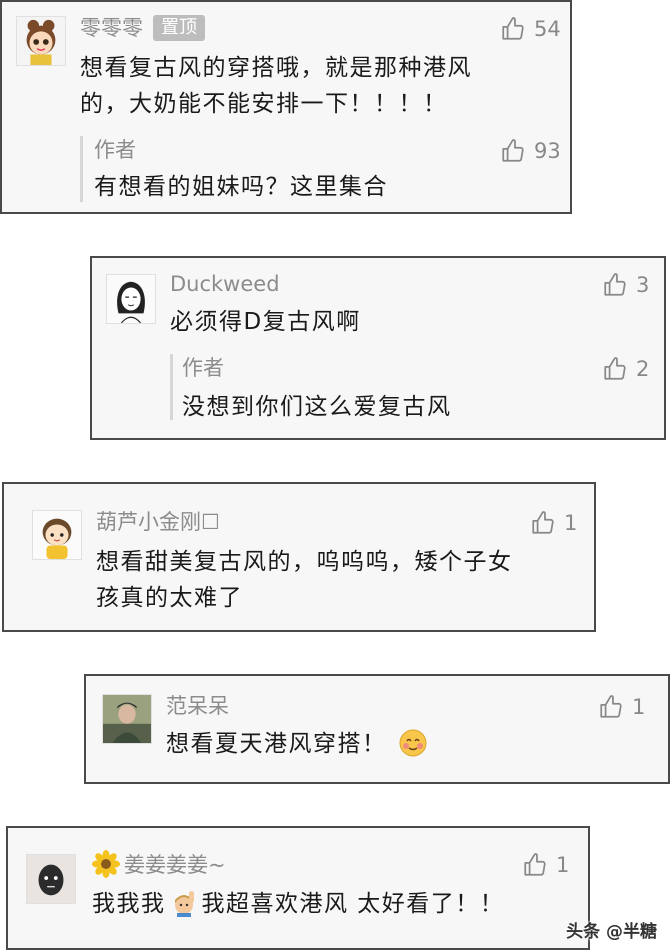 The width and height of the screenshot is (671, 952). Describe the element at coordinates (547, 29) in the screenshot. I see `like-count: 54` at that location.